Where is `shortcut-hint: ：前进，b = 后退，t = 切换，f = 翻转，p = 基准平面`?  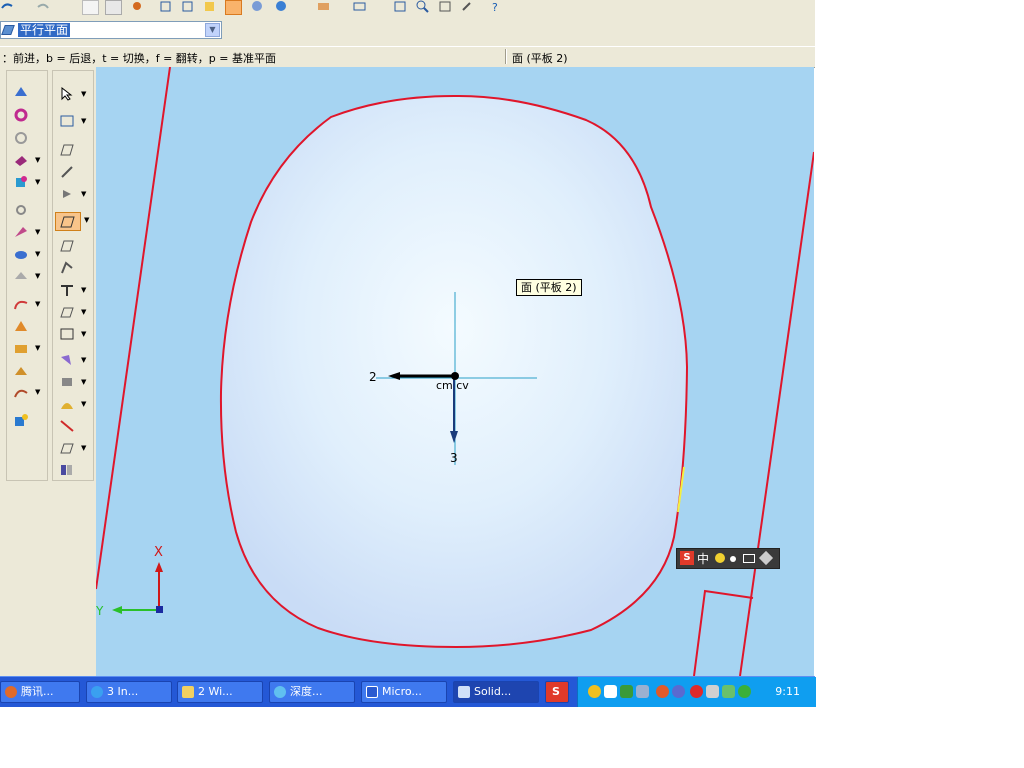
shortcut-hint: ：前进，b = 后退，t = 切换，f = 翻转，p = 基准平面 is located at coordinates (139, 58).